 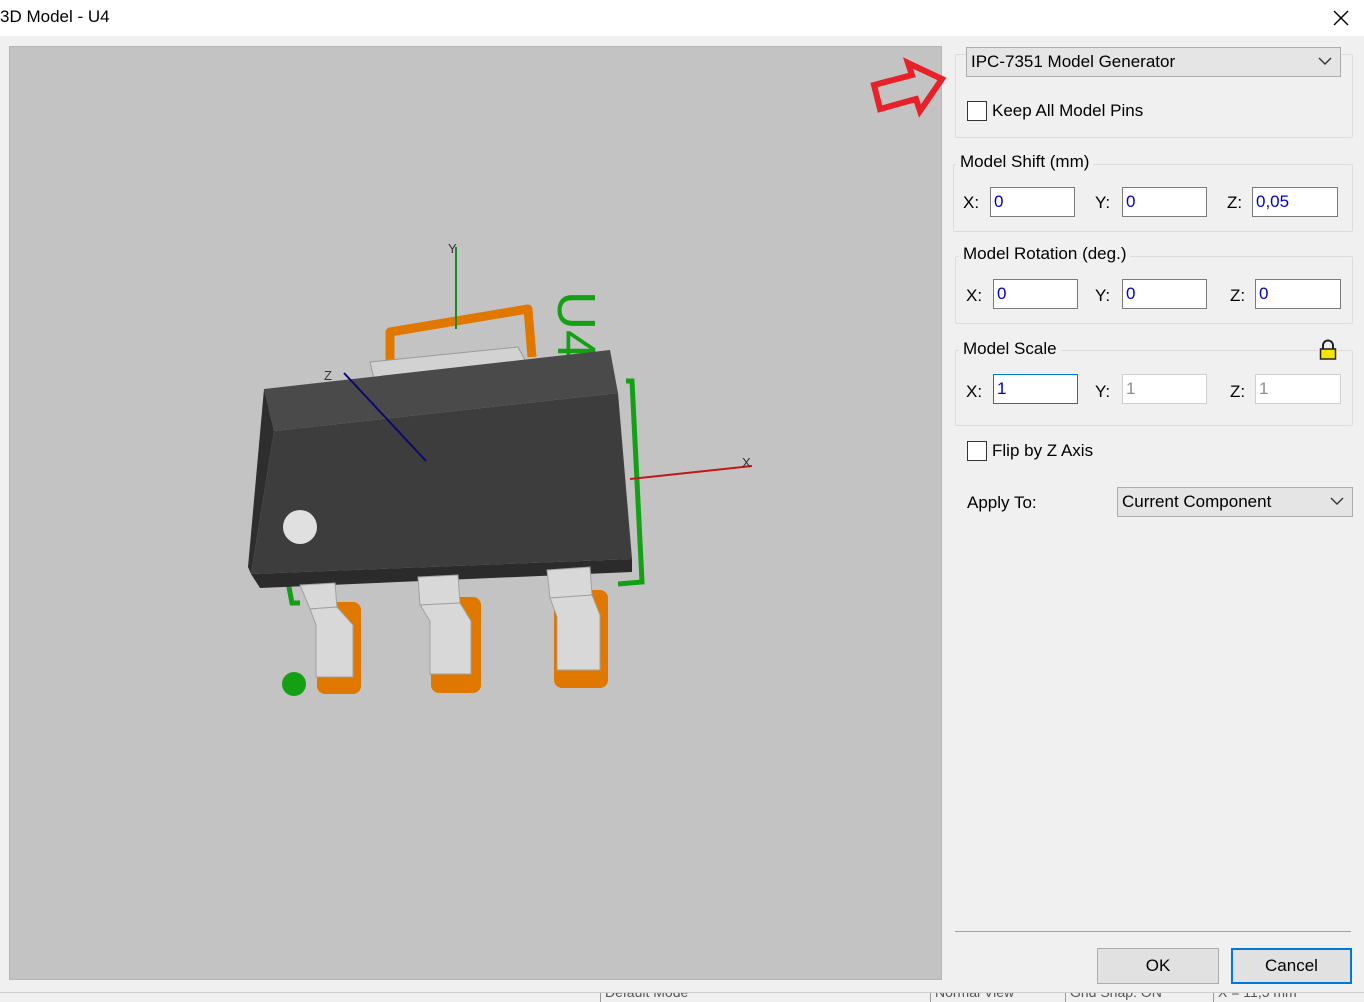 I want to click on generator-select-value: IPC-7351 Model Generator, so click(x=1073, y=61).